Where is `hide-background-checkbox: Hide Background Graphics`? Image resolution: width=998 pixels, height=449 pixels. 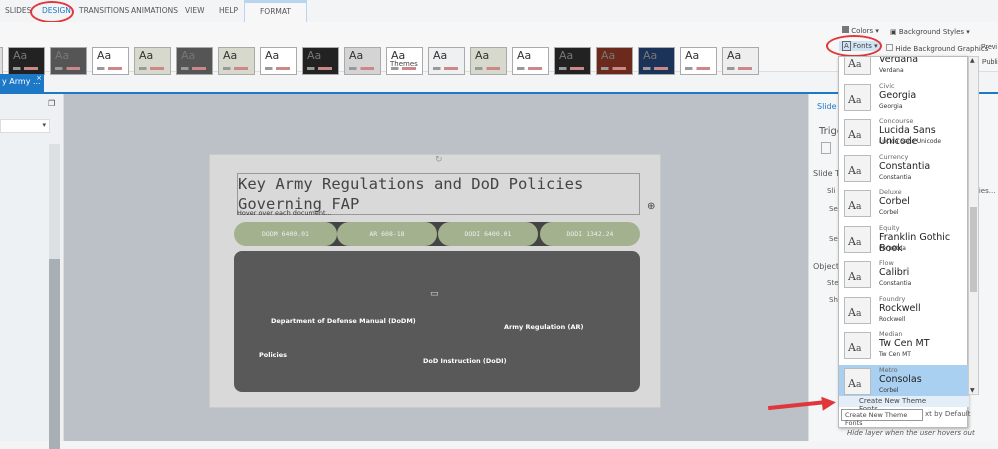
hide-background-checkbox: Hide Background Graphics is located at coordinates (937, 48).